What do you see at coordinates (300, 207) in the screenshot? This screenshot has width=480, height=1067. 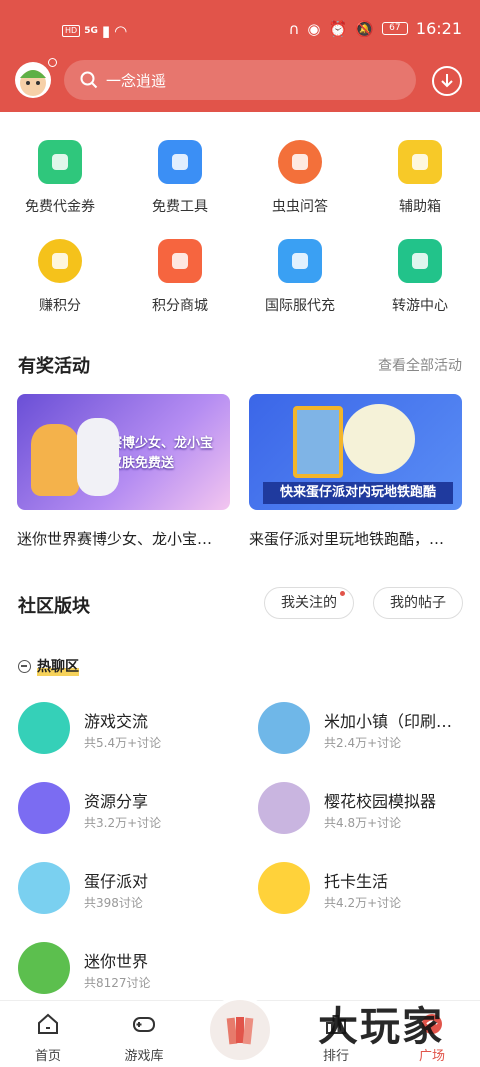 I see `tool-label: 虫虫问答` at bounding box center [300, 207].